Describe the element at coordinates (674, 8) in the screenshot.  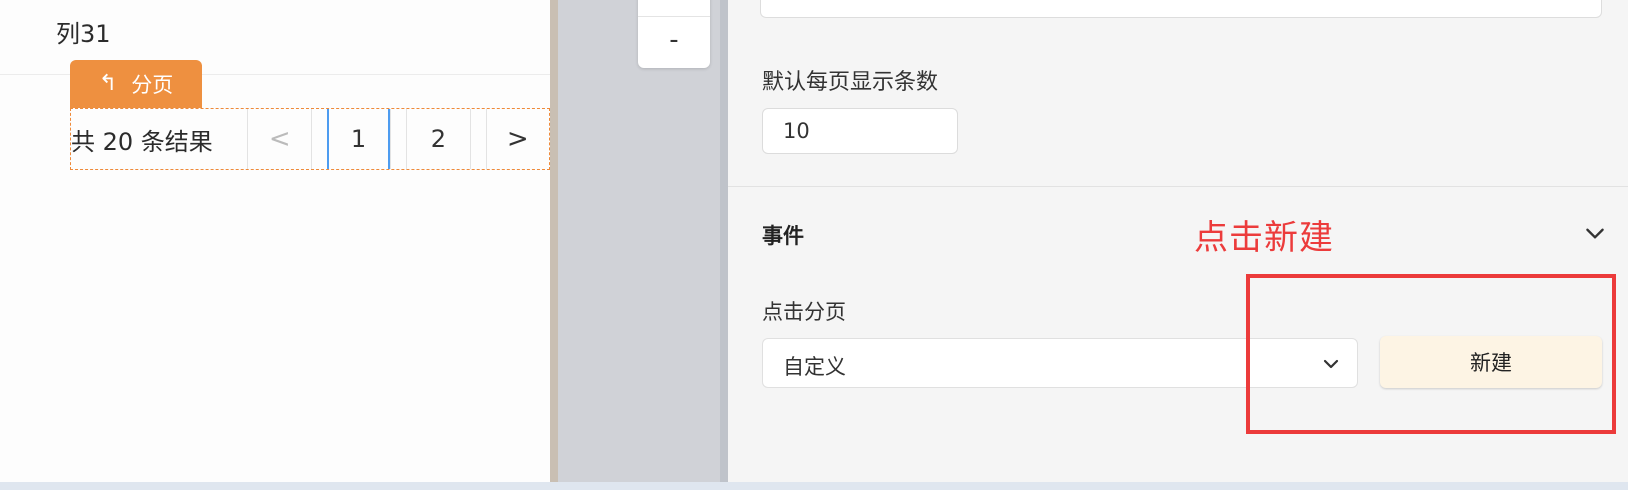
I see `zoom-level-cut` at that location.